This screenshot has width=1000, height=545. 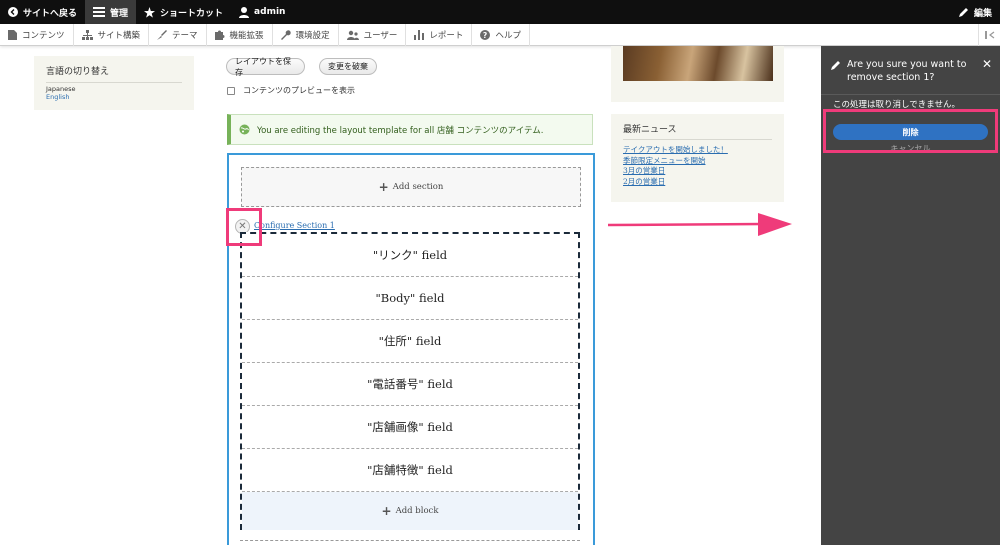 What do you see at coordinates (43, 35) in the screenshot?
I see `menu-item-label: コンテンツ` at bounding box center [43, 35].